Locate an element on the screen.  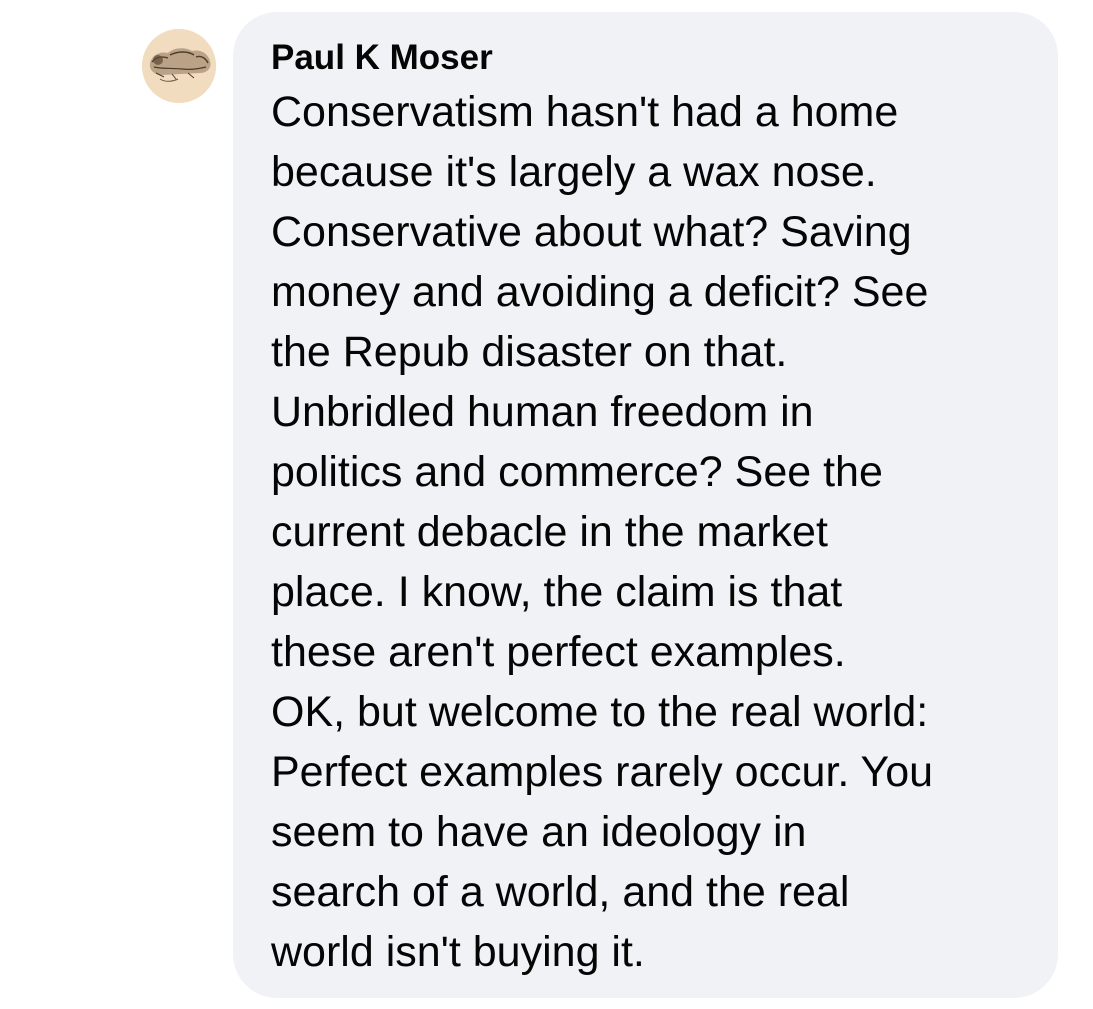
comment-line: Conservatism hasn't had a home is located at coordinates (585, 112).